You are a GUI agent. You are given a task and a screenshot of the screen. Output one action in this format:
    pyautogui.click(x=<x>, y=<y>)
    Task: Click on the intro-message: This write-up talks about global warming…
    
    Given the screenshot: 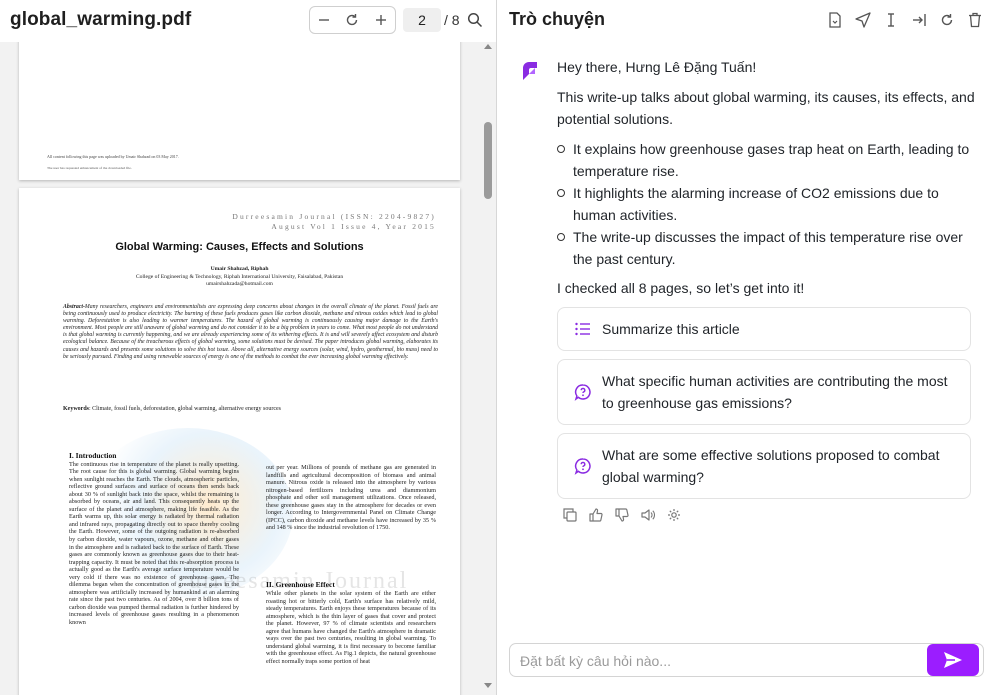 What is the action you would take?
    pyautogui.click(x=766, y=108)
    